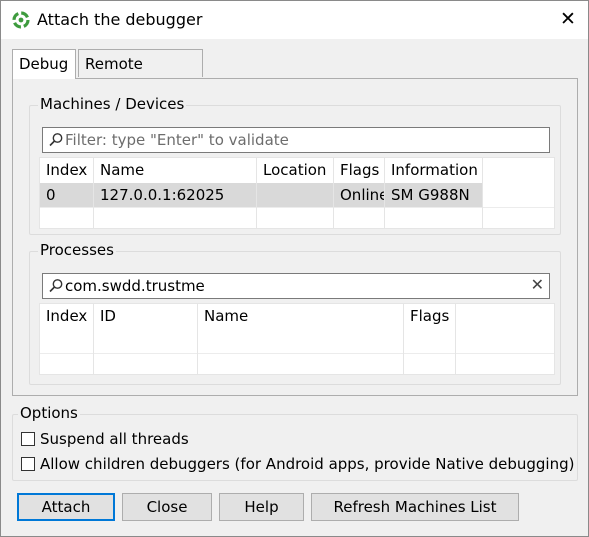 The height and width of the screenshot is (537, 589). Describe the element at coordinates (434, 195) in the screenshot. I see `machine-information: SM G988N` at that location.